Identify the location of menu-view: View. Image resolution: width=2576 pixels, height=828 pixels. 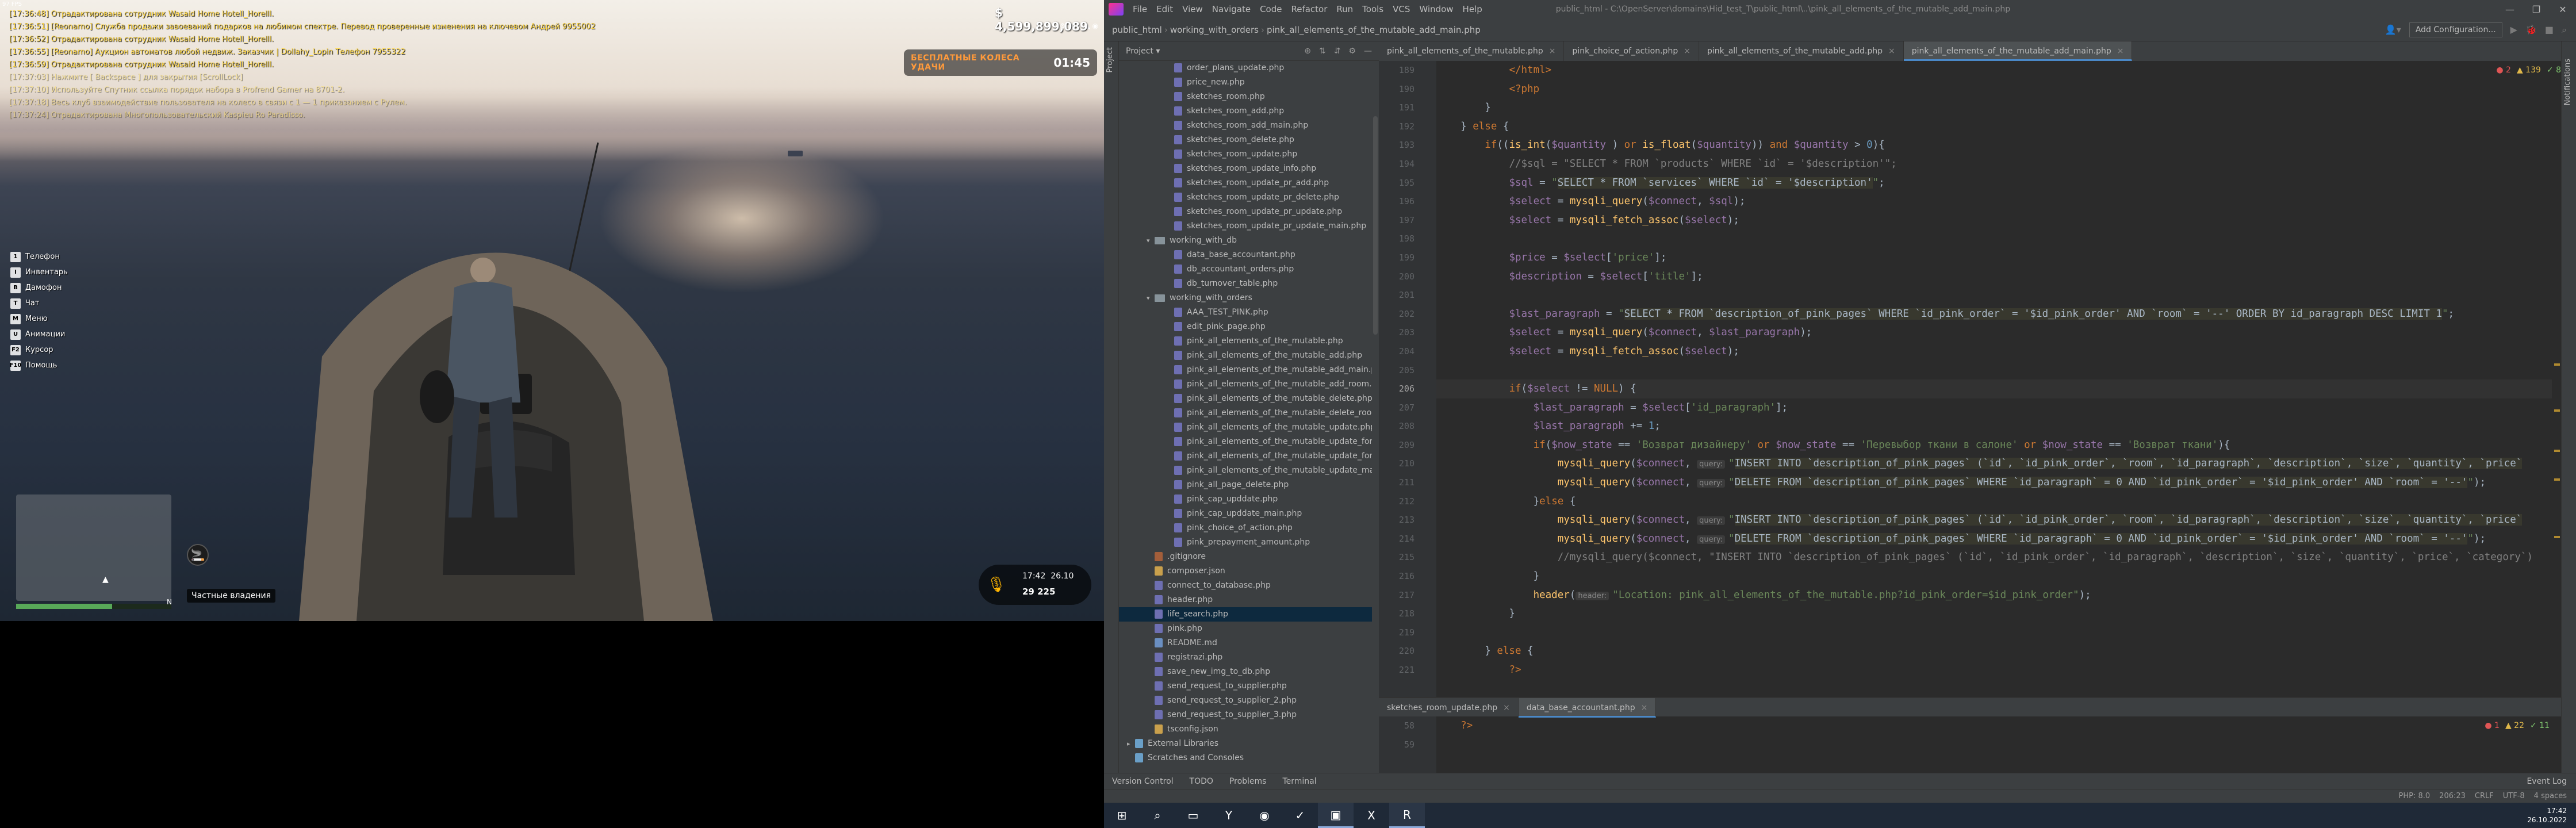
(1193, 9).